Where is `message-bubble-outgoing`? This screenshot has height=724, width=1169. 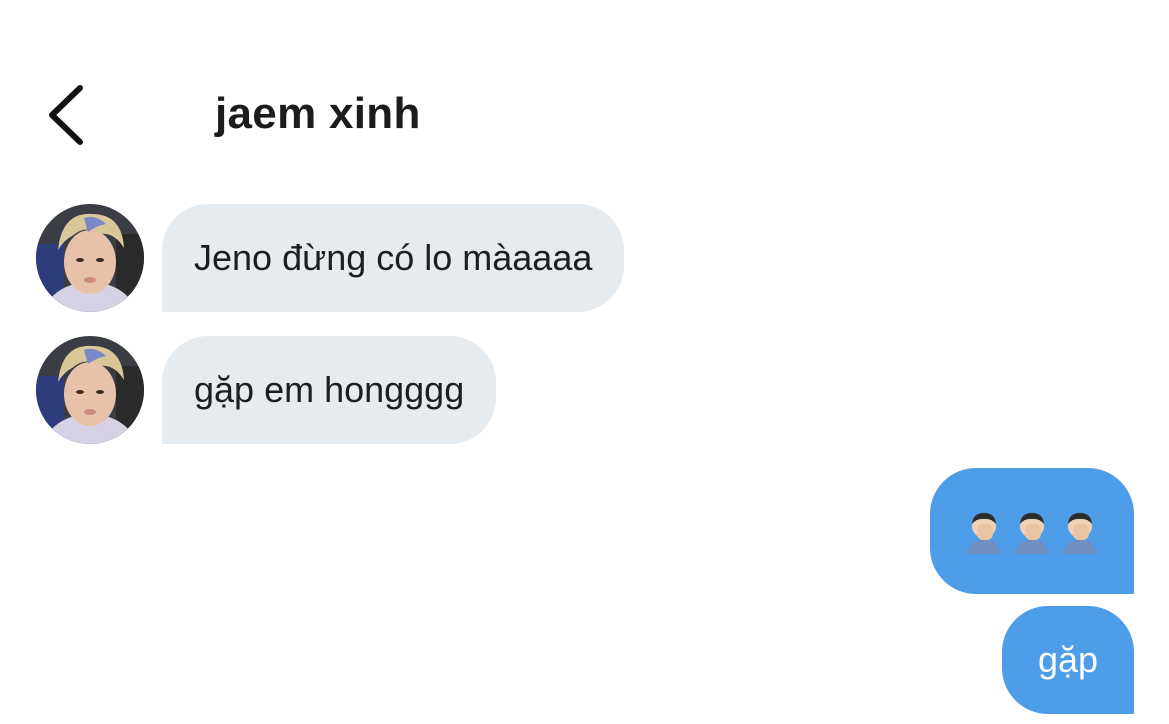 message-bubble-outgoing is located at coordinates (1032, 531).